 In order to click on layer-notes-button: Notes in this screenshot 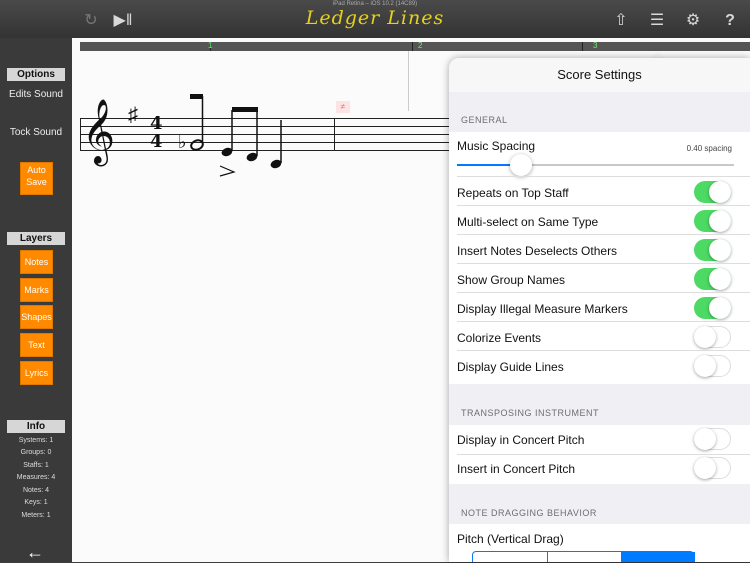, I will do `click(36, 262)`.